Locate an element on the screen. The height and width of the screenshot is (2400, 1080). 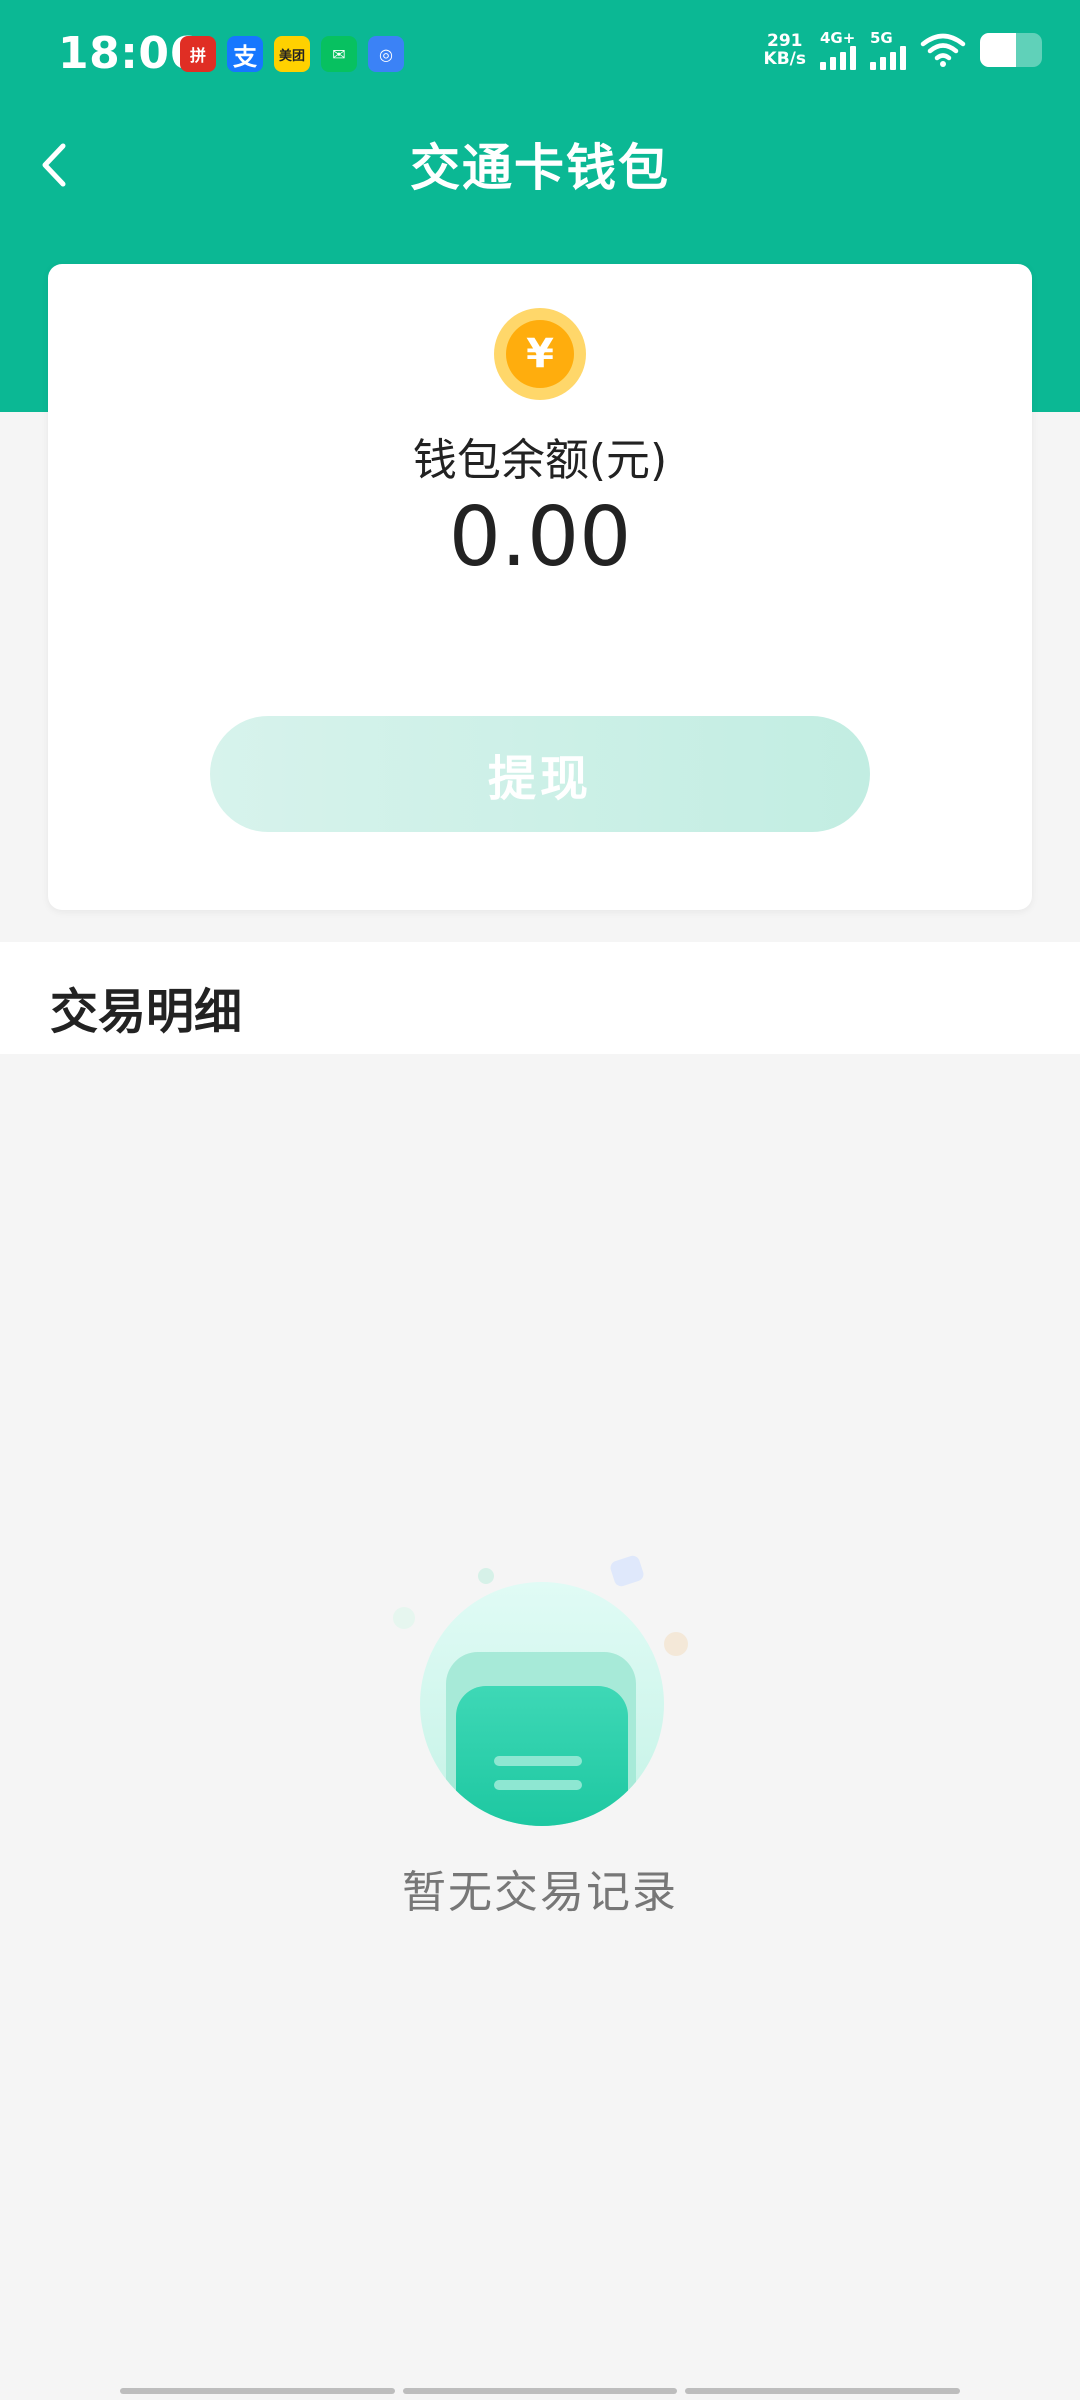
network-speed: 291 KB/s is located at coordinates (785, 50).